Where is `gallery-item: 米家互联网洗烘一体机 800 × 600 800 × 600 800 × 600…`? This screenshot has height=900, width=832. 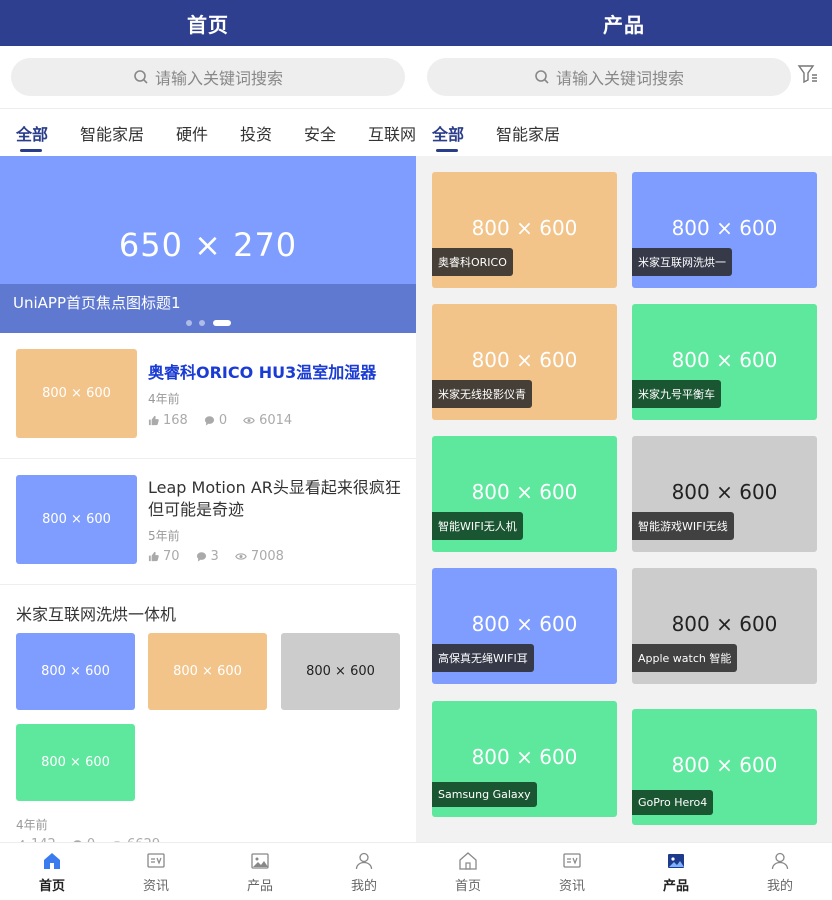 gallery-item: 米家互联网洗烘一体机 800 × 600 800 × 600 800 × 600… is located at coordinates (208, 718).